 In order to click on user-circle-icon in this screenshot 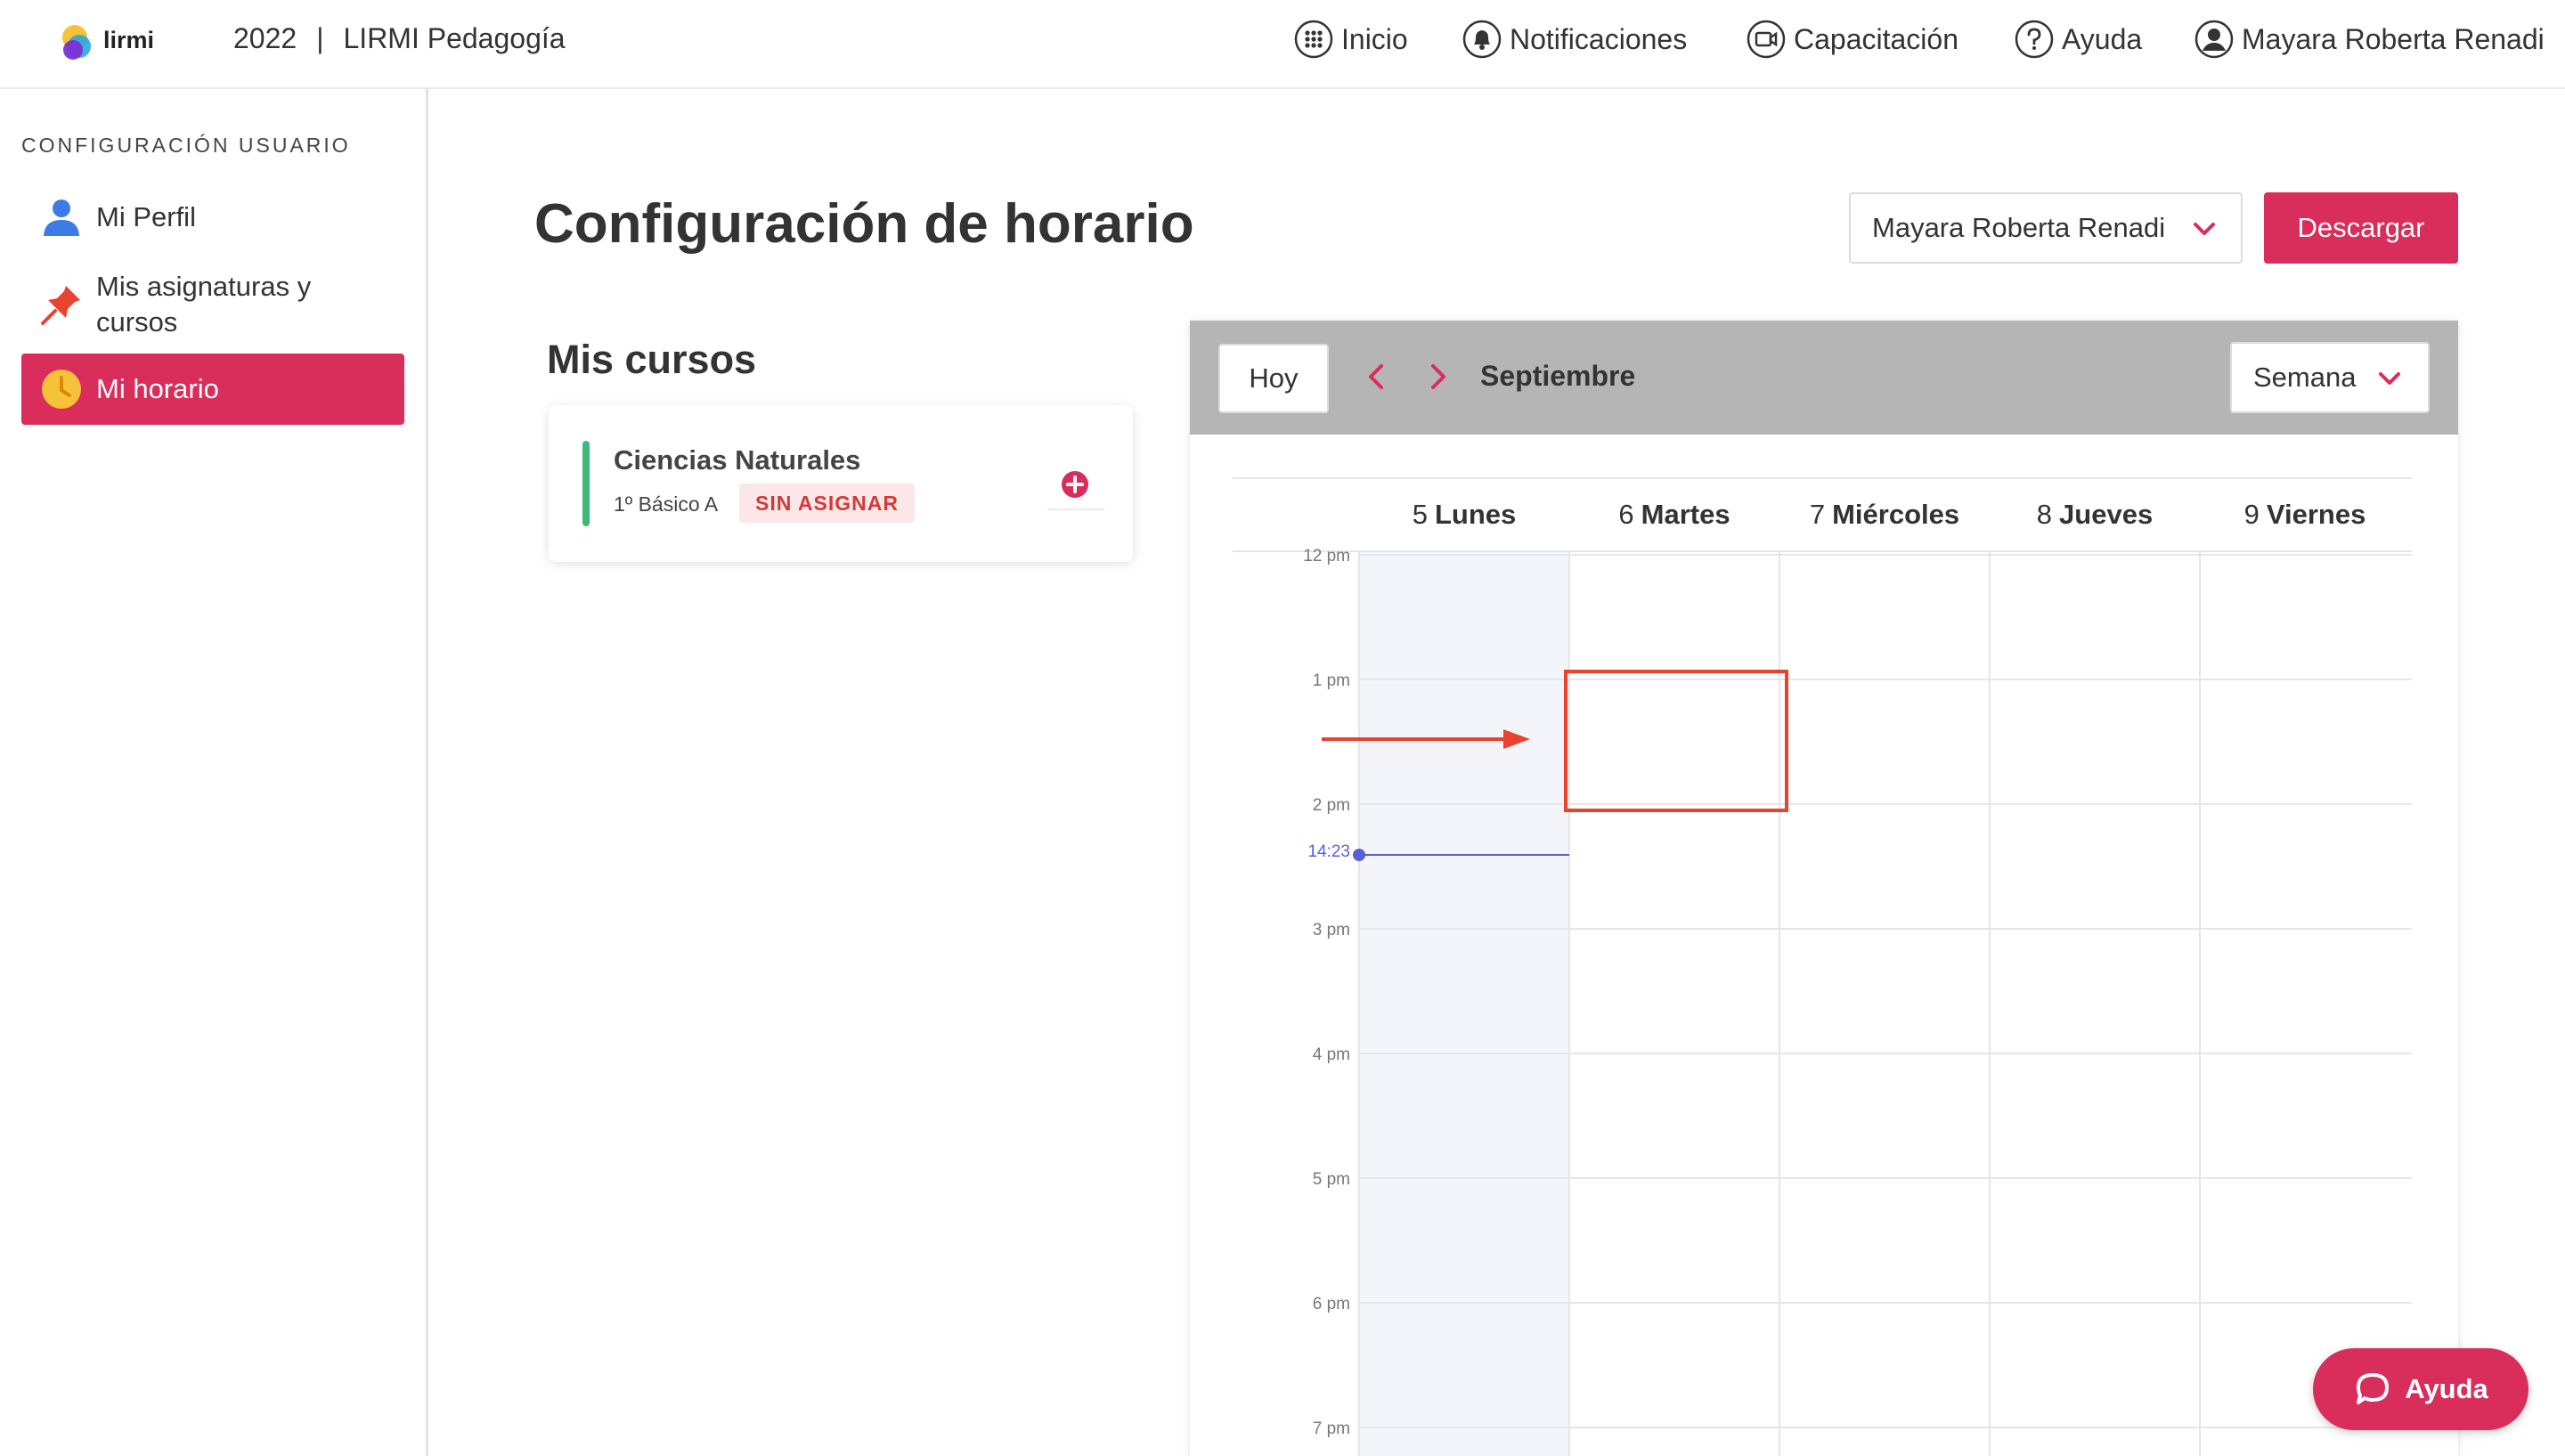, I will do `click(2214, 39)`.